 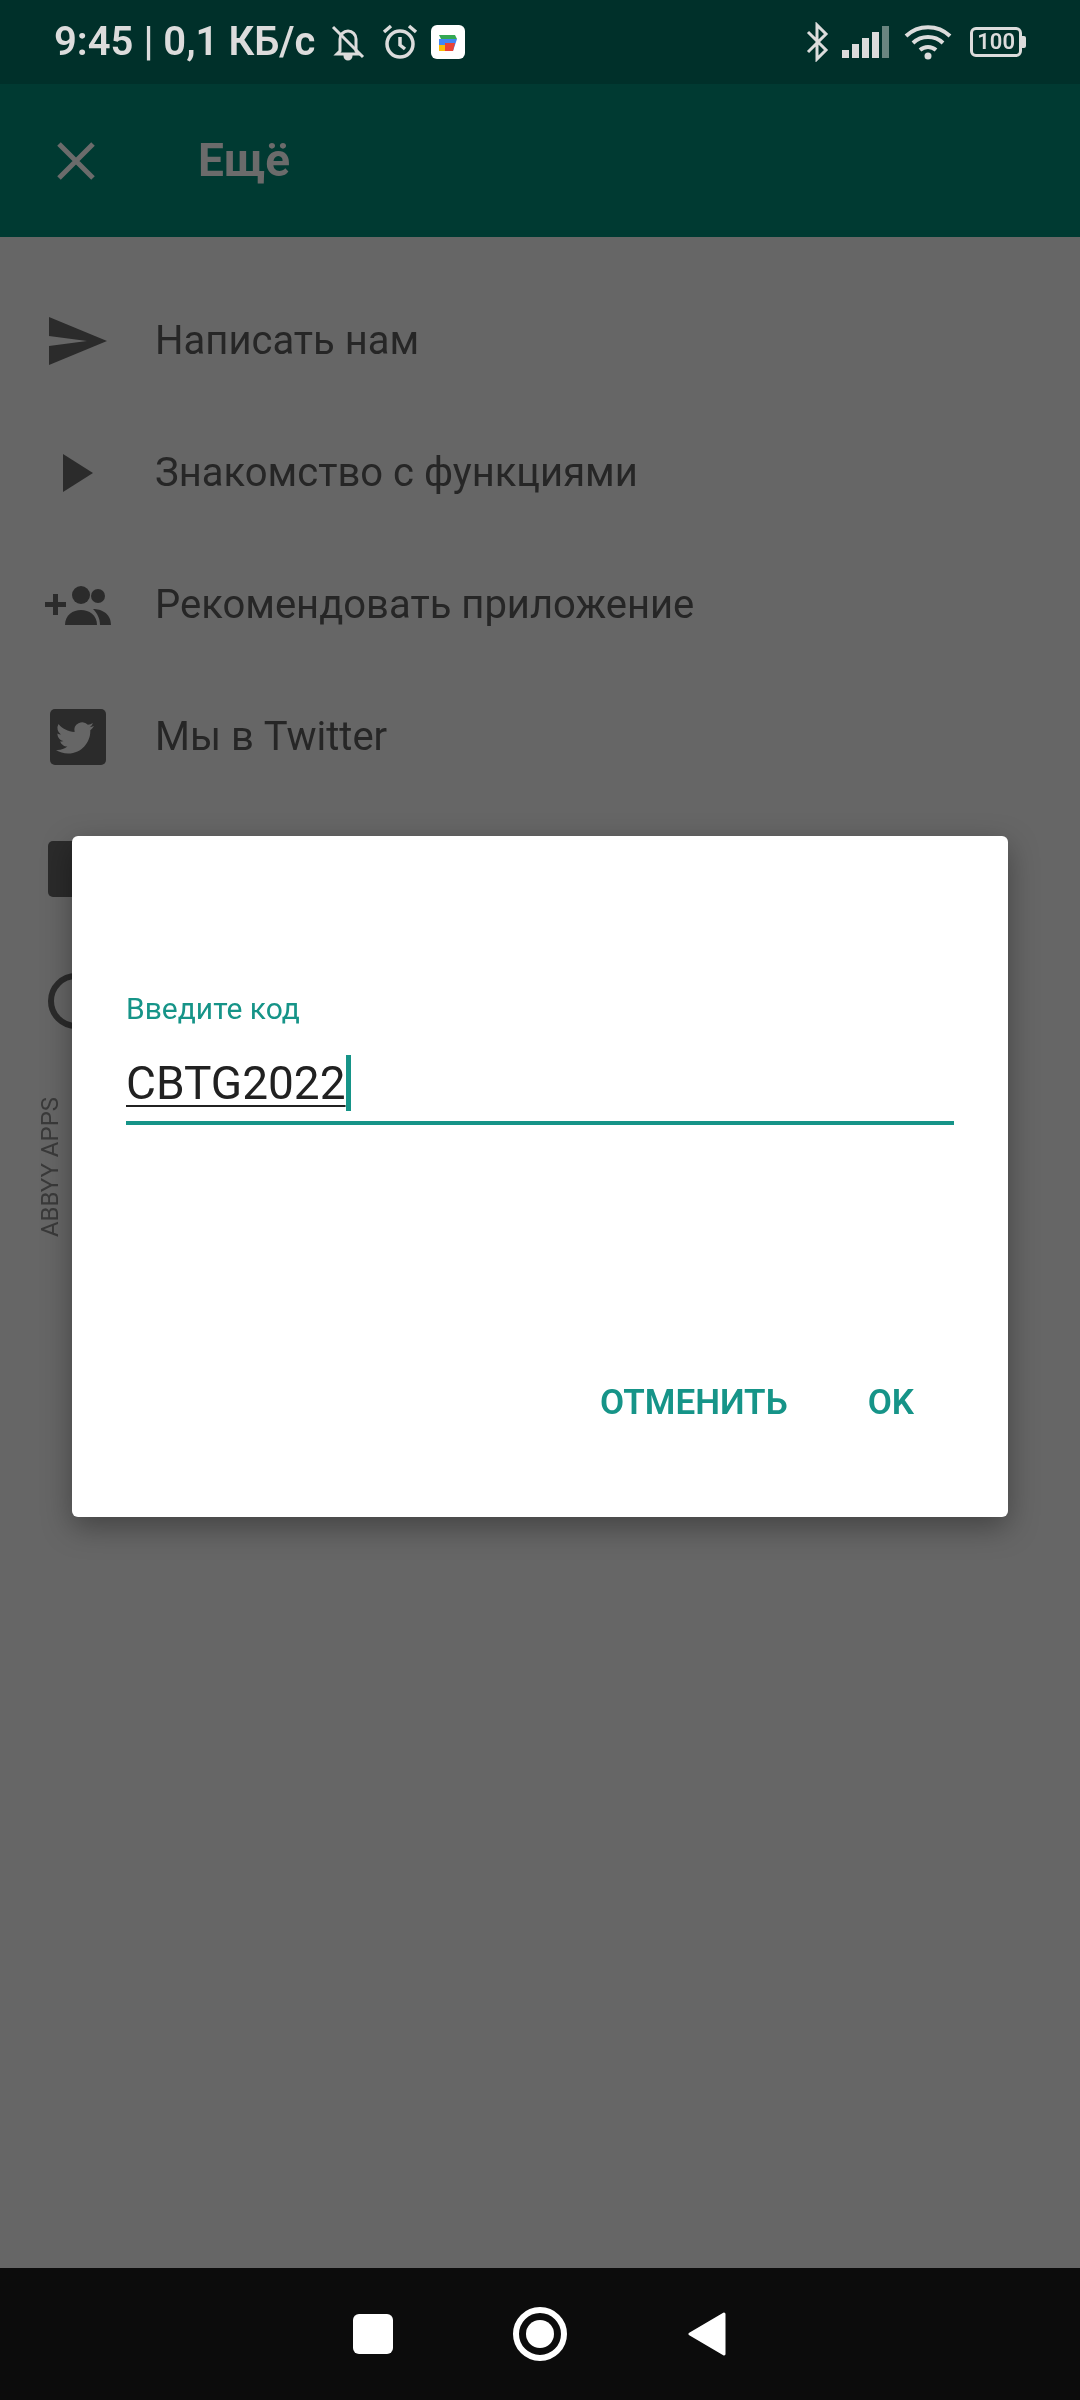 I want to click on add-people-icon, so click(x=77, y=605).